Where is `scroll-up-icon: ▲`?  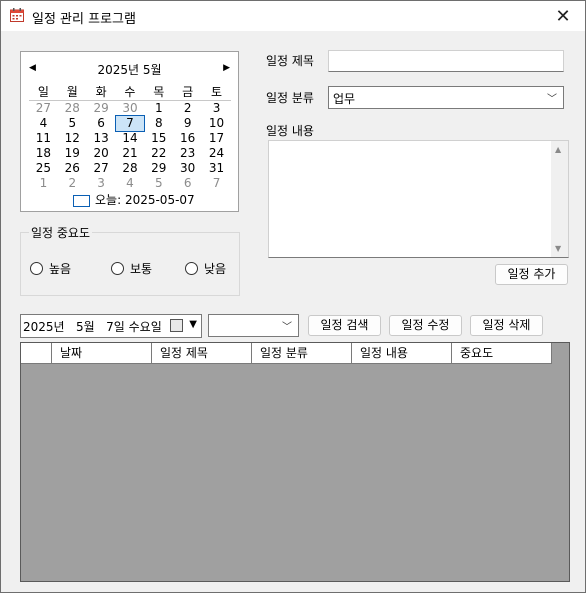
scroll-up-icon: ▲ is located at coordinates (558, 149).